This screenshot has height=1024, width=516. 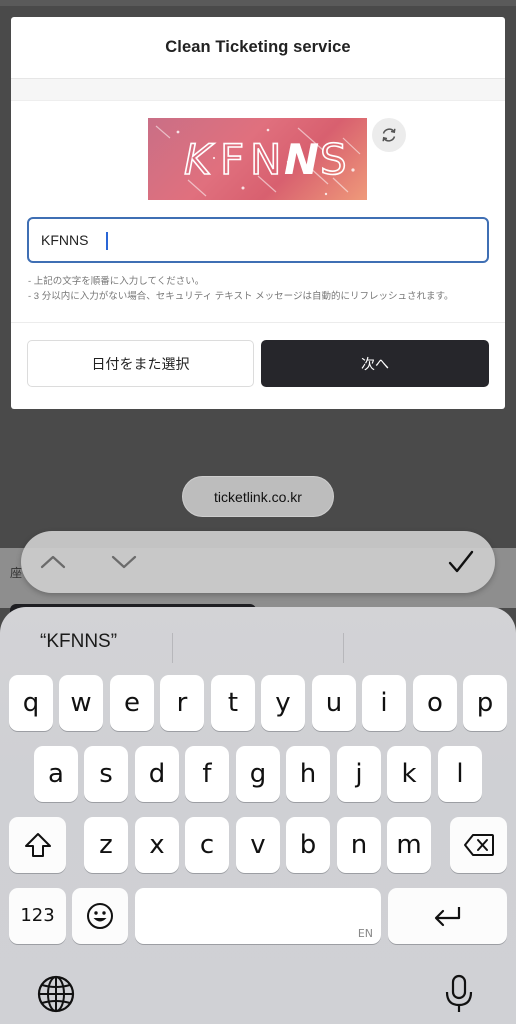 I want to click on url-pill: ticketlink.co.kr, so click(x=258, y=496).